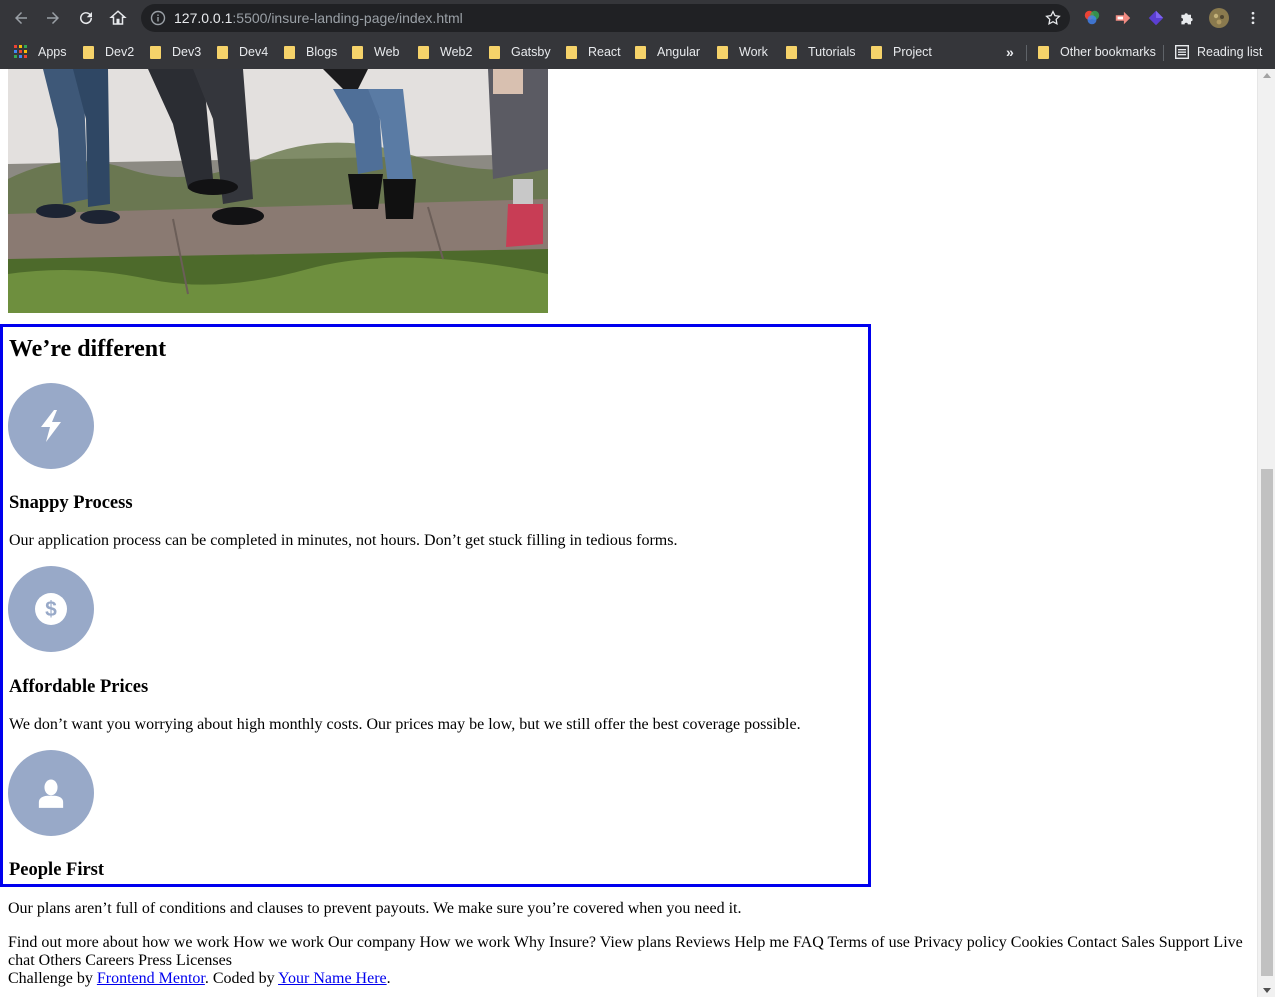 The width and height of the screenshot is (1275, 997). What do you see at coordinates (1053, 18) in the screenshot?
I see `bookmark-star-icon` at bounding box center [1053, 18].